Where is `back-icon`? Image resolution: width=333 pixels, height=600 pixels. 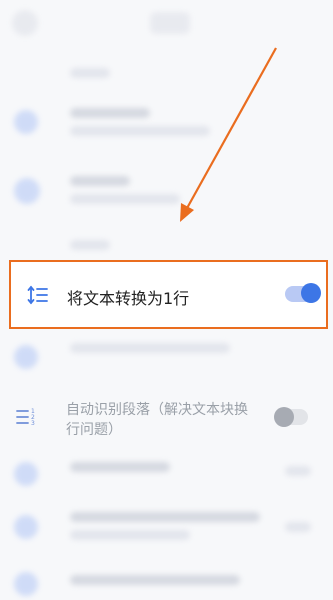 back-icon is located at coordinates (25, 23).